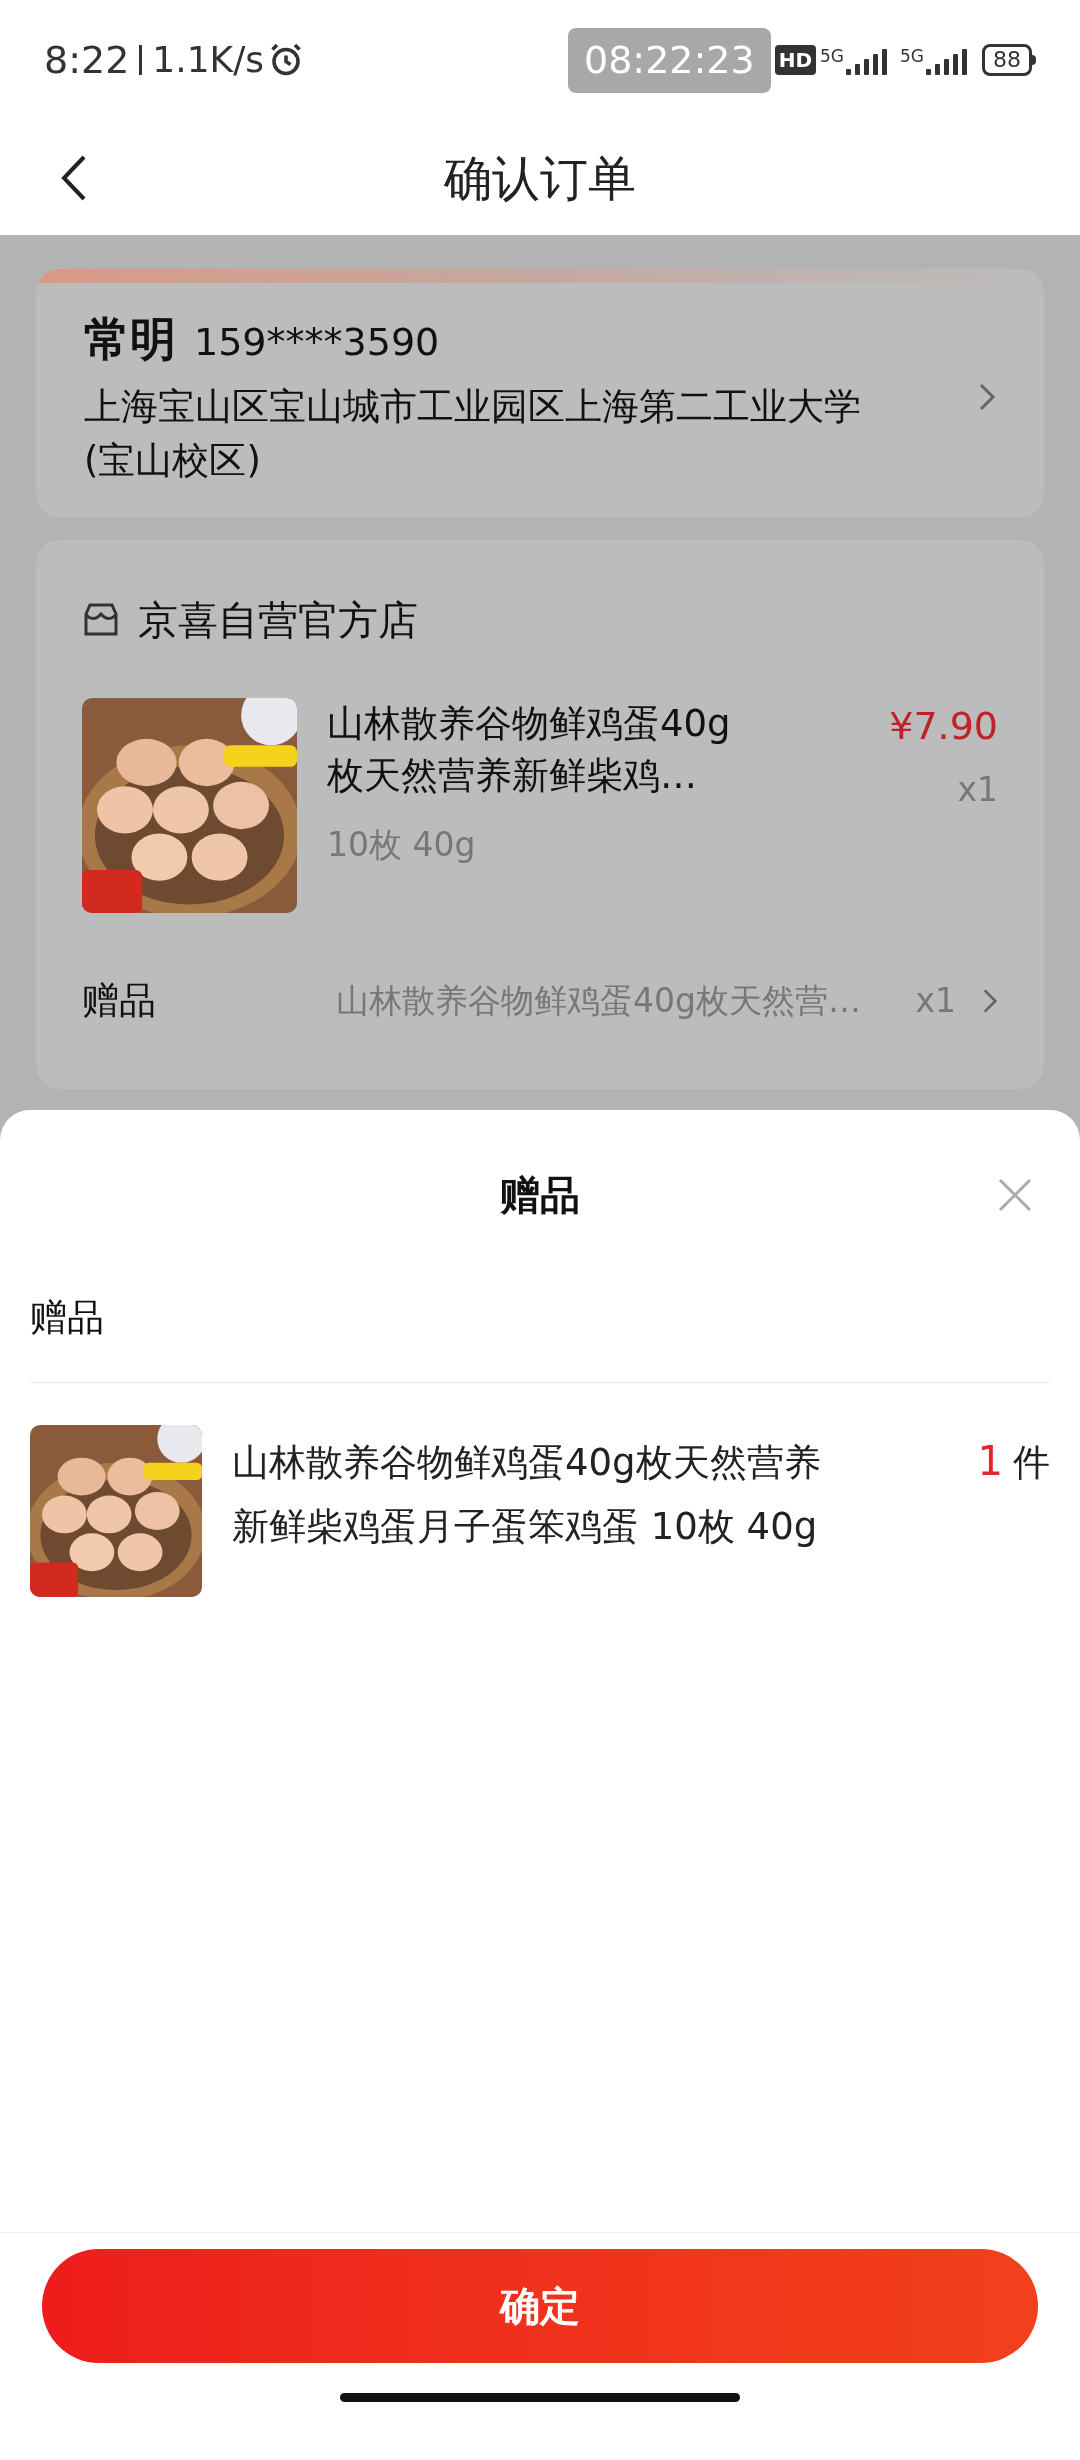 Image resolution: width=1080 pixels, height=2460 pixels. What do you see at coordinates (317, 342) in the screenshot?
I see `recipient-phone: 159****3590` at bounding box center [317, 342].